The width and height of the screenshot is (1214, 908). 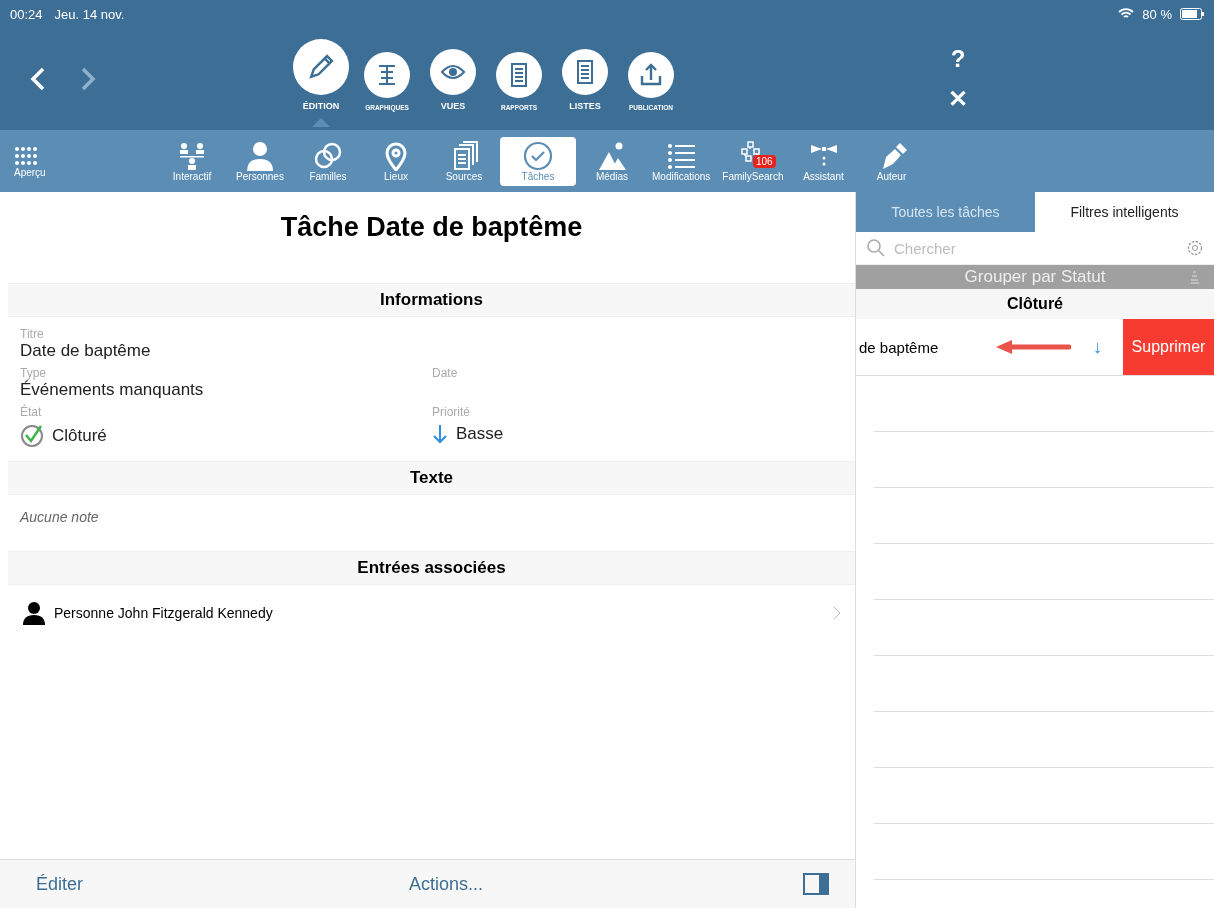 I want to click on field-label: Titre, so click(x=32, y=334).